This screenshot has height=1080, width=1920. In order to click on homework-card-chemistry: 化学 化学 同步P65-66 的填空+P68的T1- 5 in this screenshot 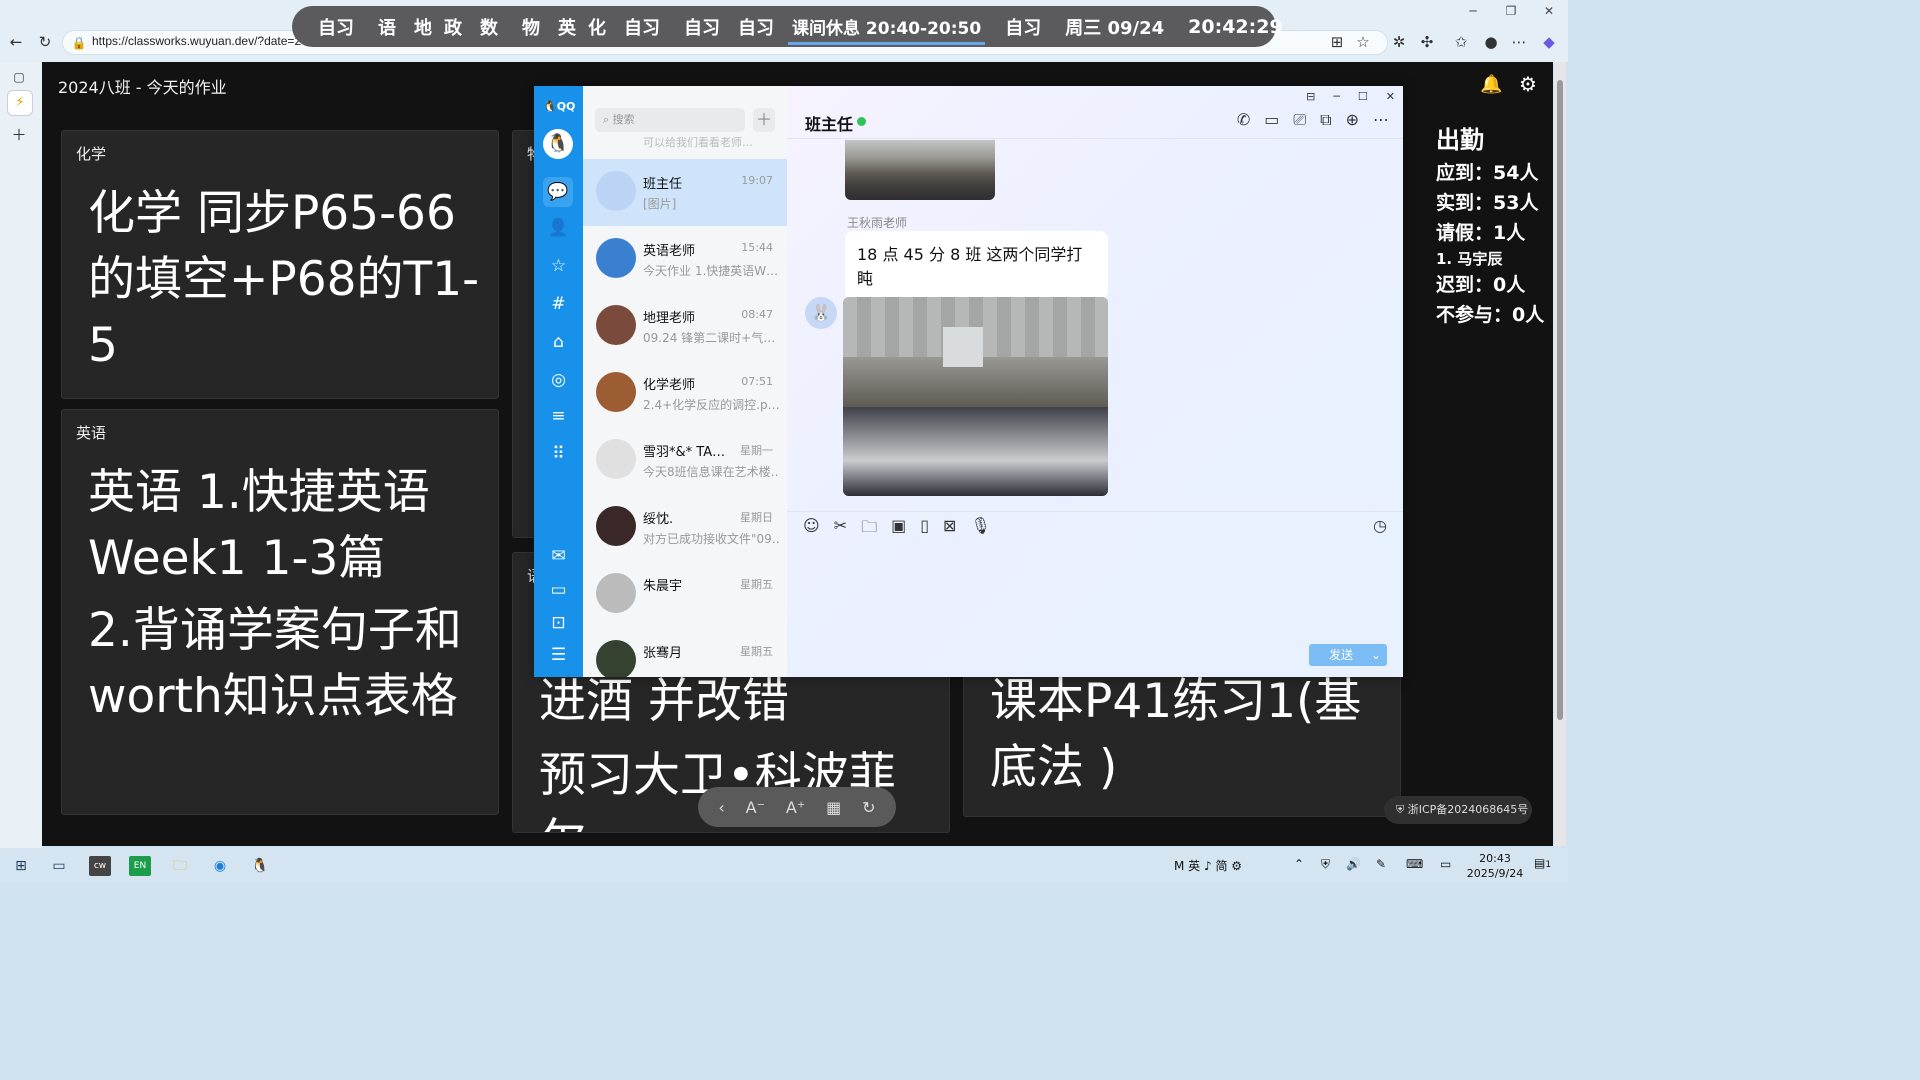, I will do `click(280, 264)`.